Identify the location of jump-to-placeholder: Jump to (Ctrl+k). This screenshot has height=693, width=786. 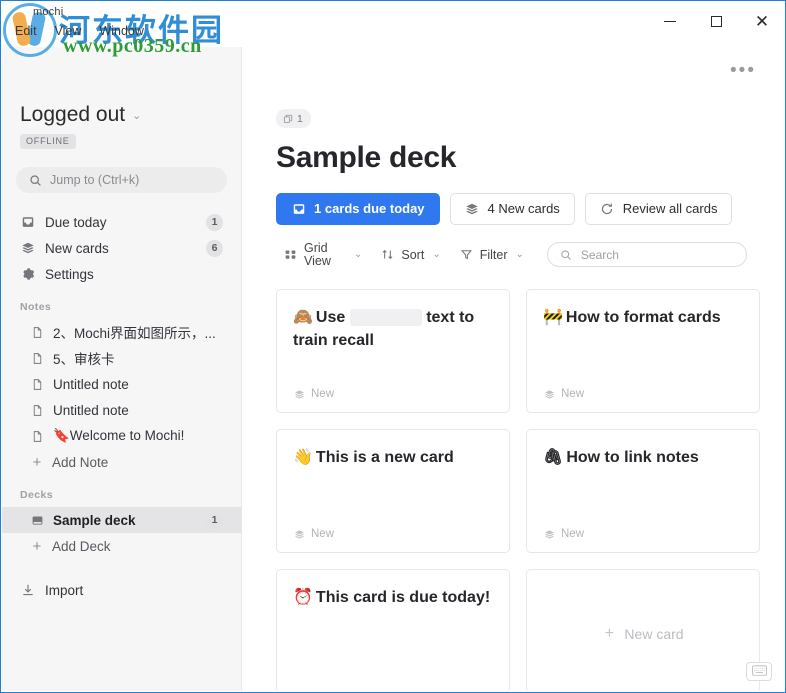
(95, 180).